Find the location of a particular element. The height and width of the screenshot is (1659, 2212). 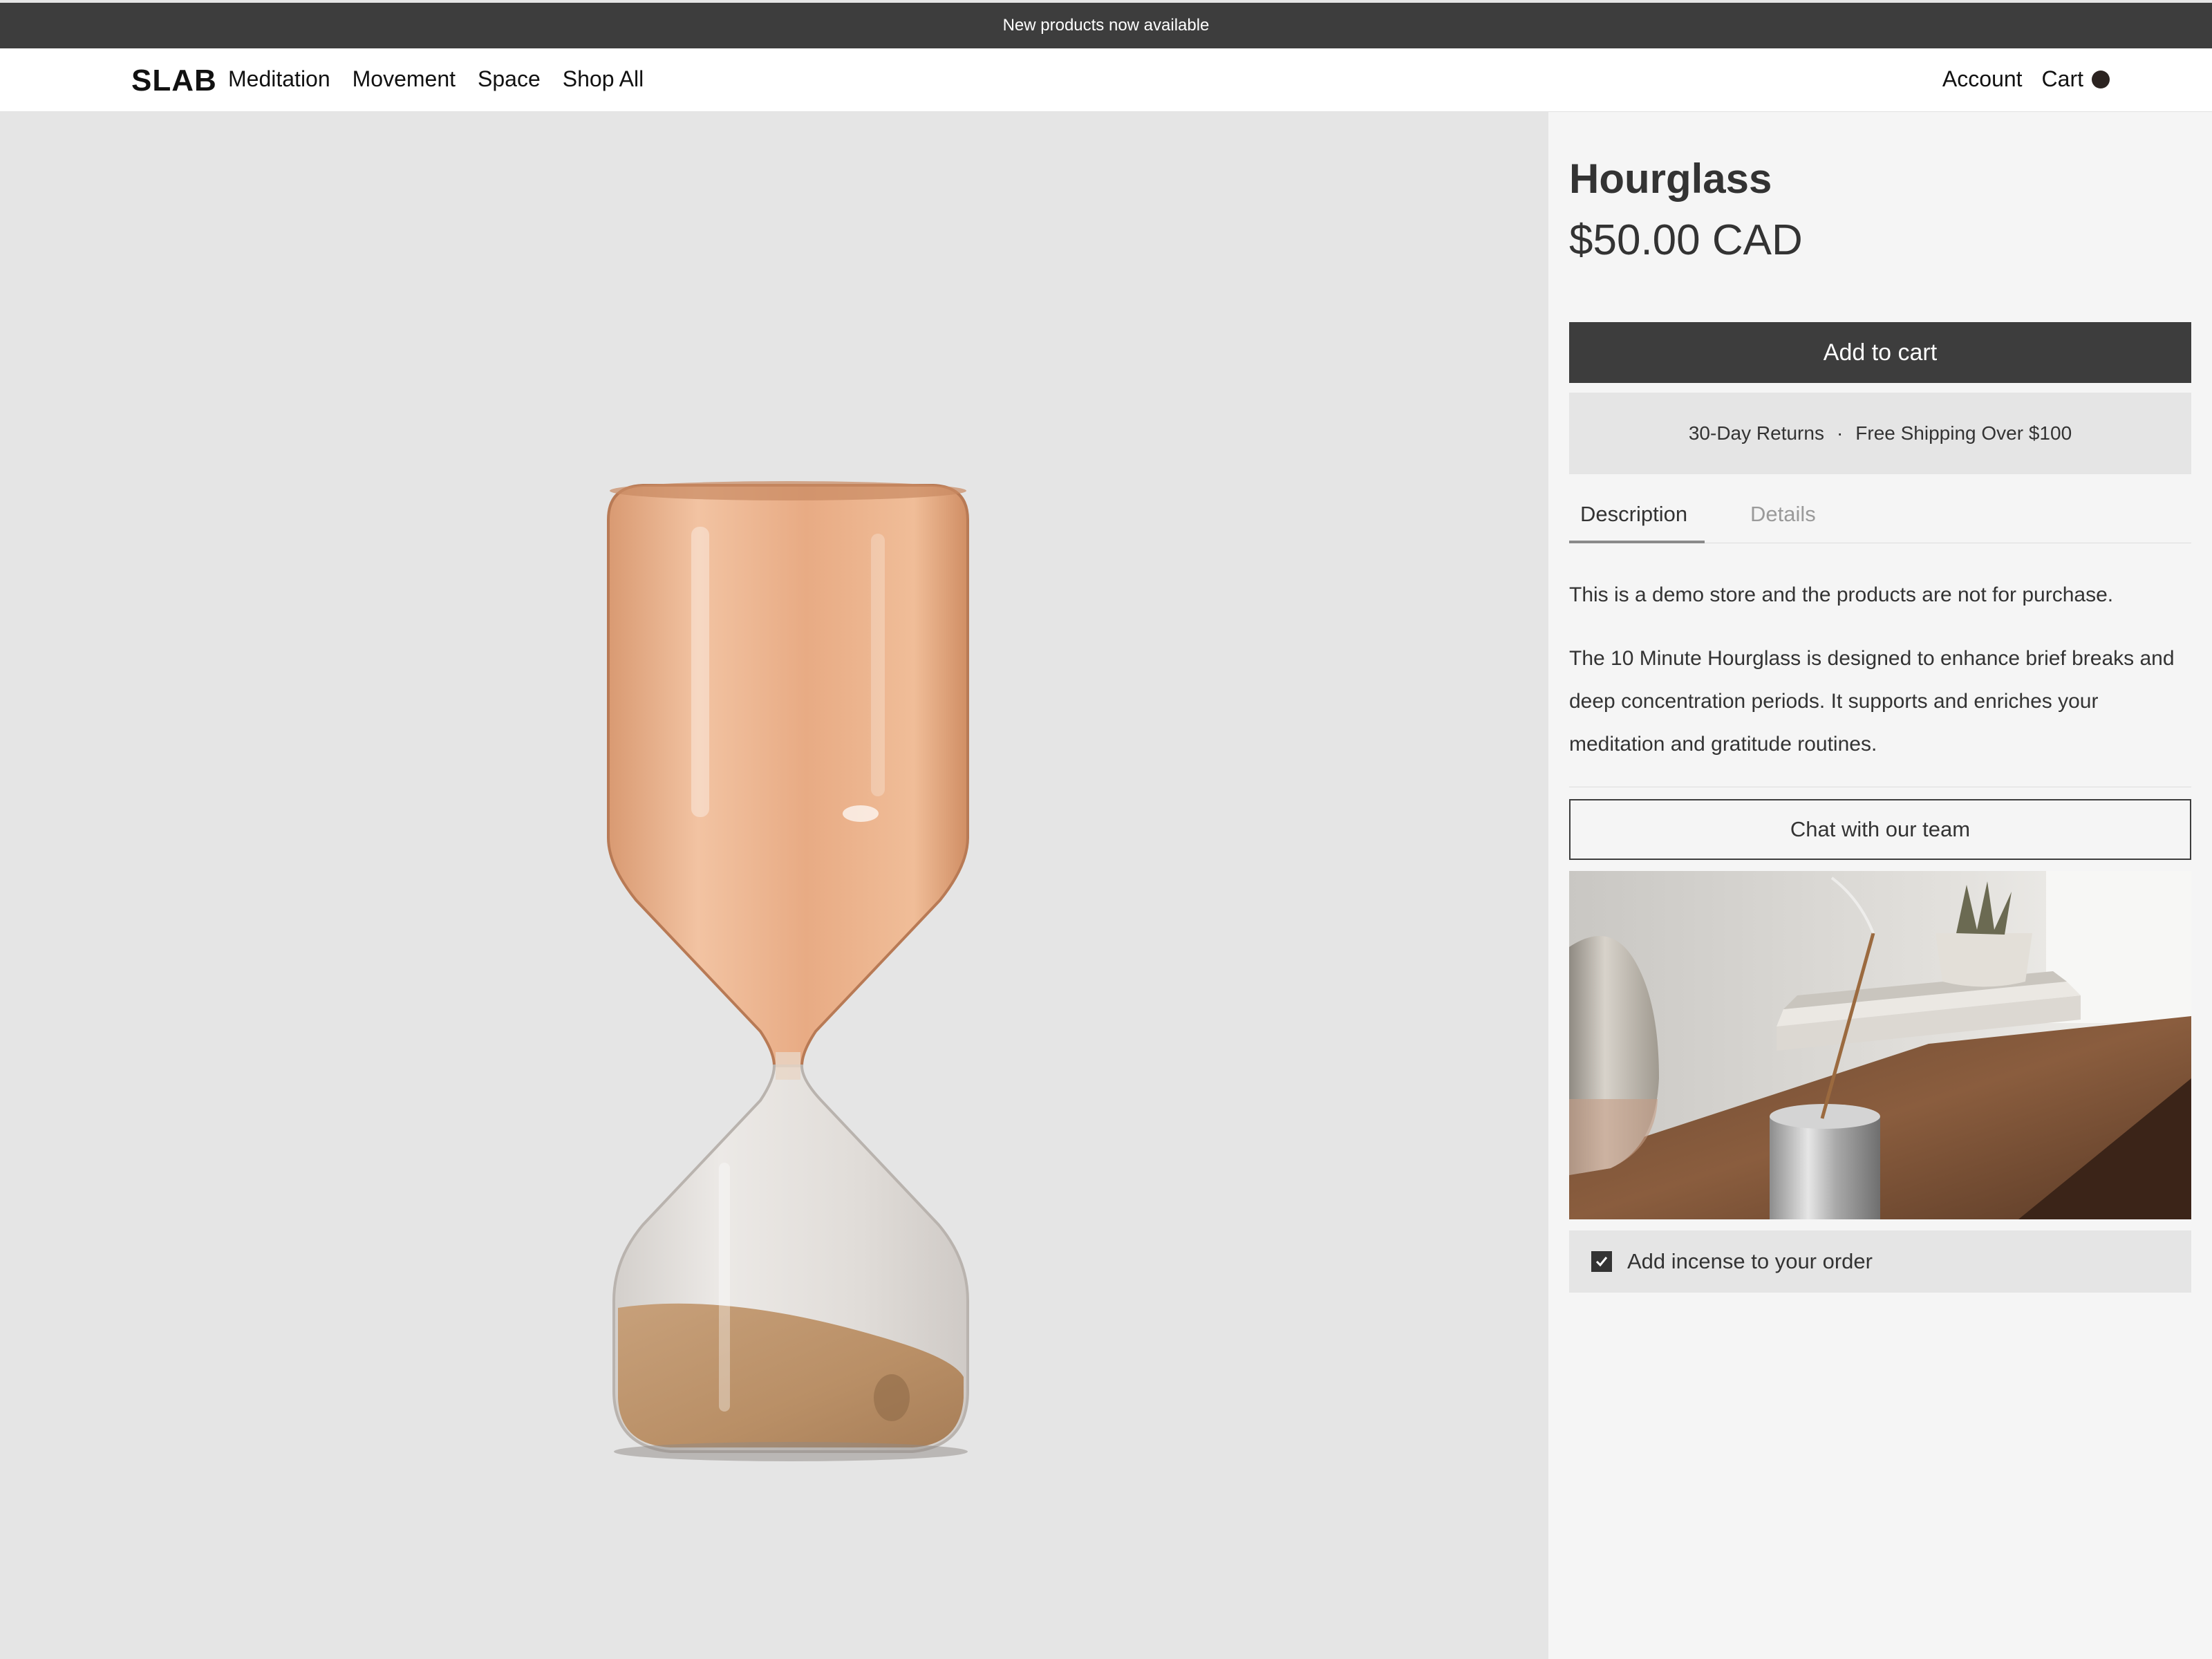

product-title: Hourglass is located at coordinates (1671, 179).